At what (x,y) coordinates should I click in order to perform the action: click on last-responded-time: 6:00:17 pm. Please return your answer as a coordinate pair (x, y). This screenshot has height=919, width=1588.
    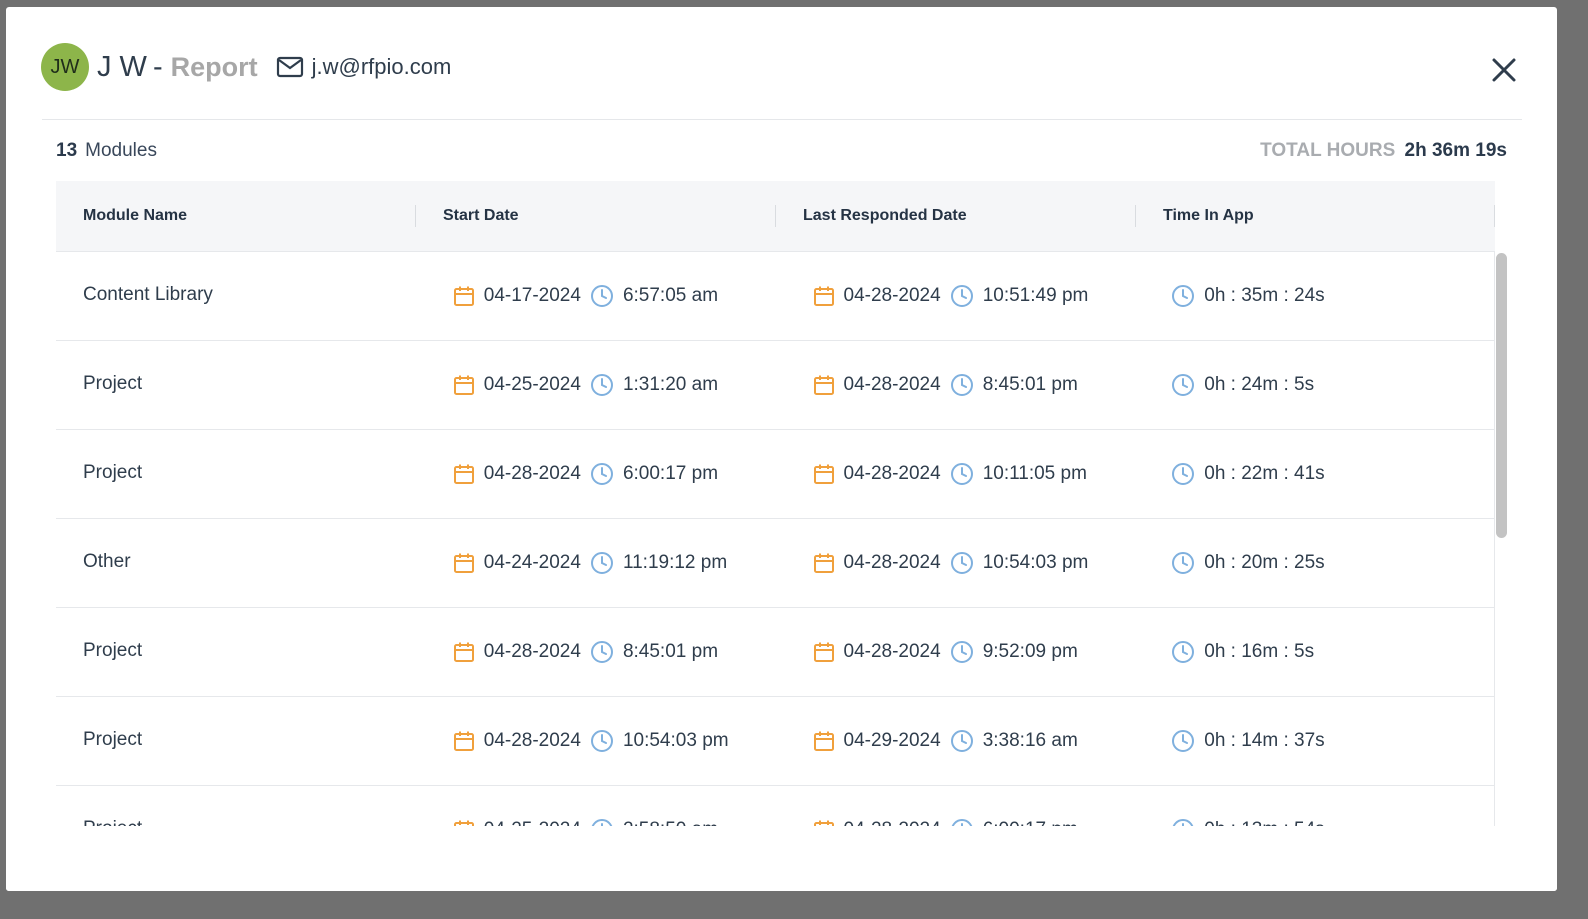
    Looking at the image, I should click on (1030, 822).